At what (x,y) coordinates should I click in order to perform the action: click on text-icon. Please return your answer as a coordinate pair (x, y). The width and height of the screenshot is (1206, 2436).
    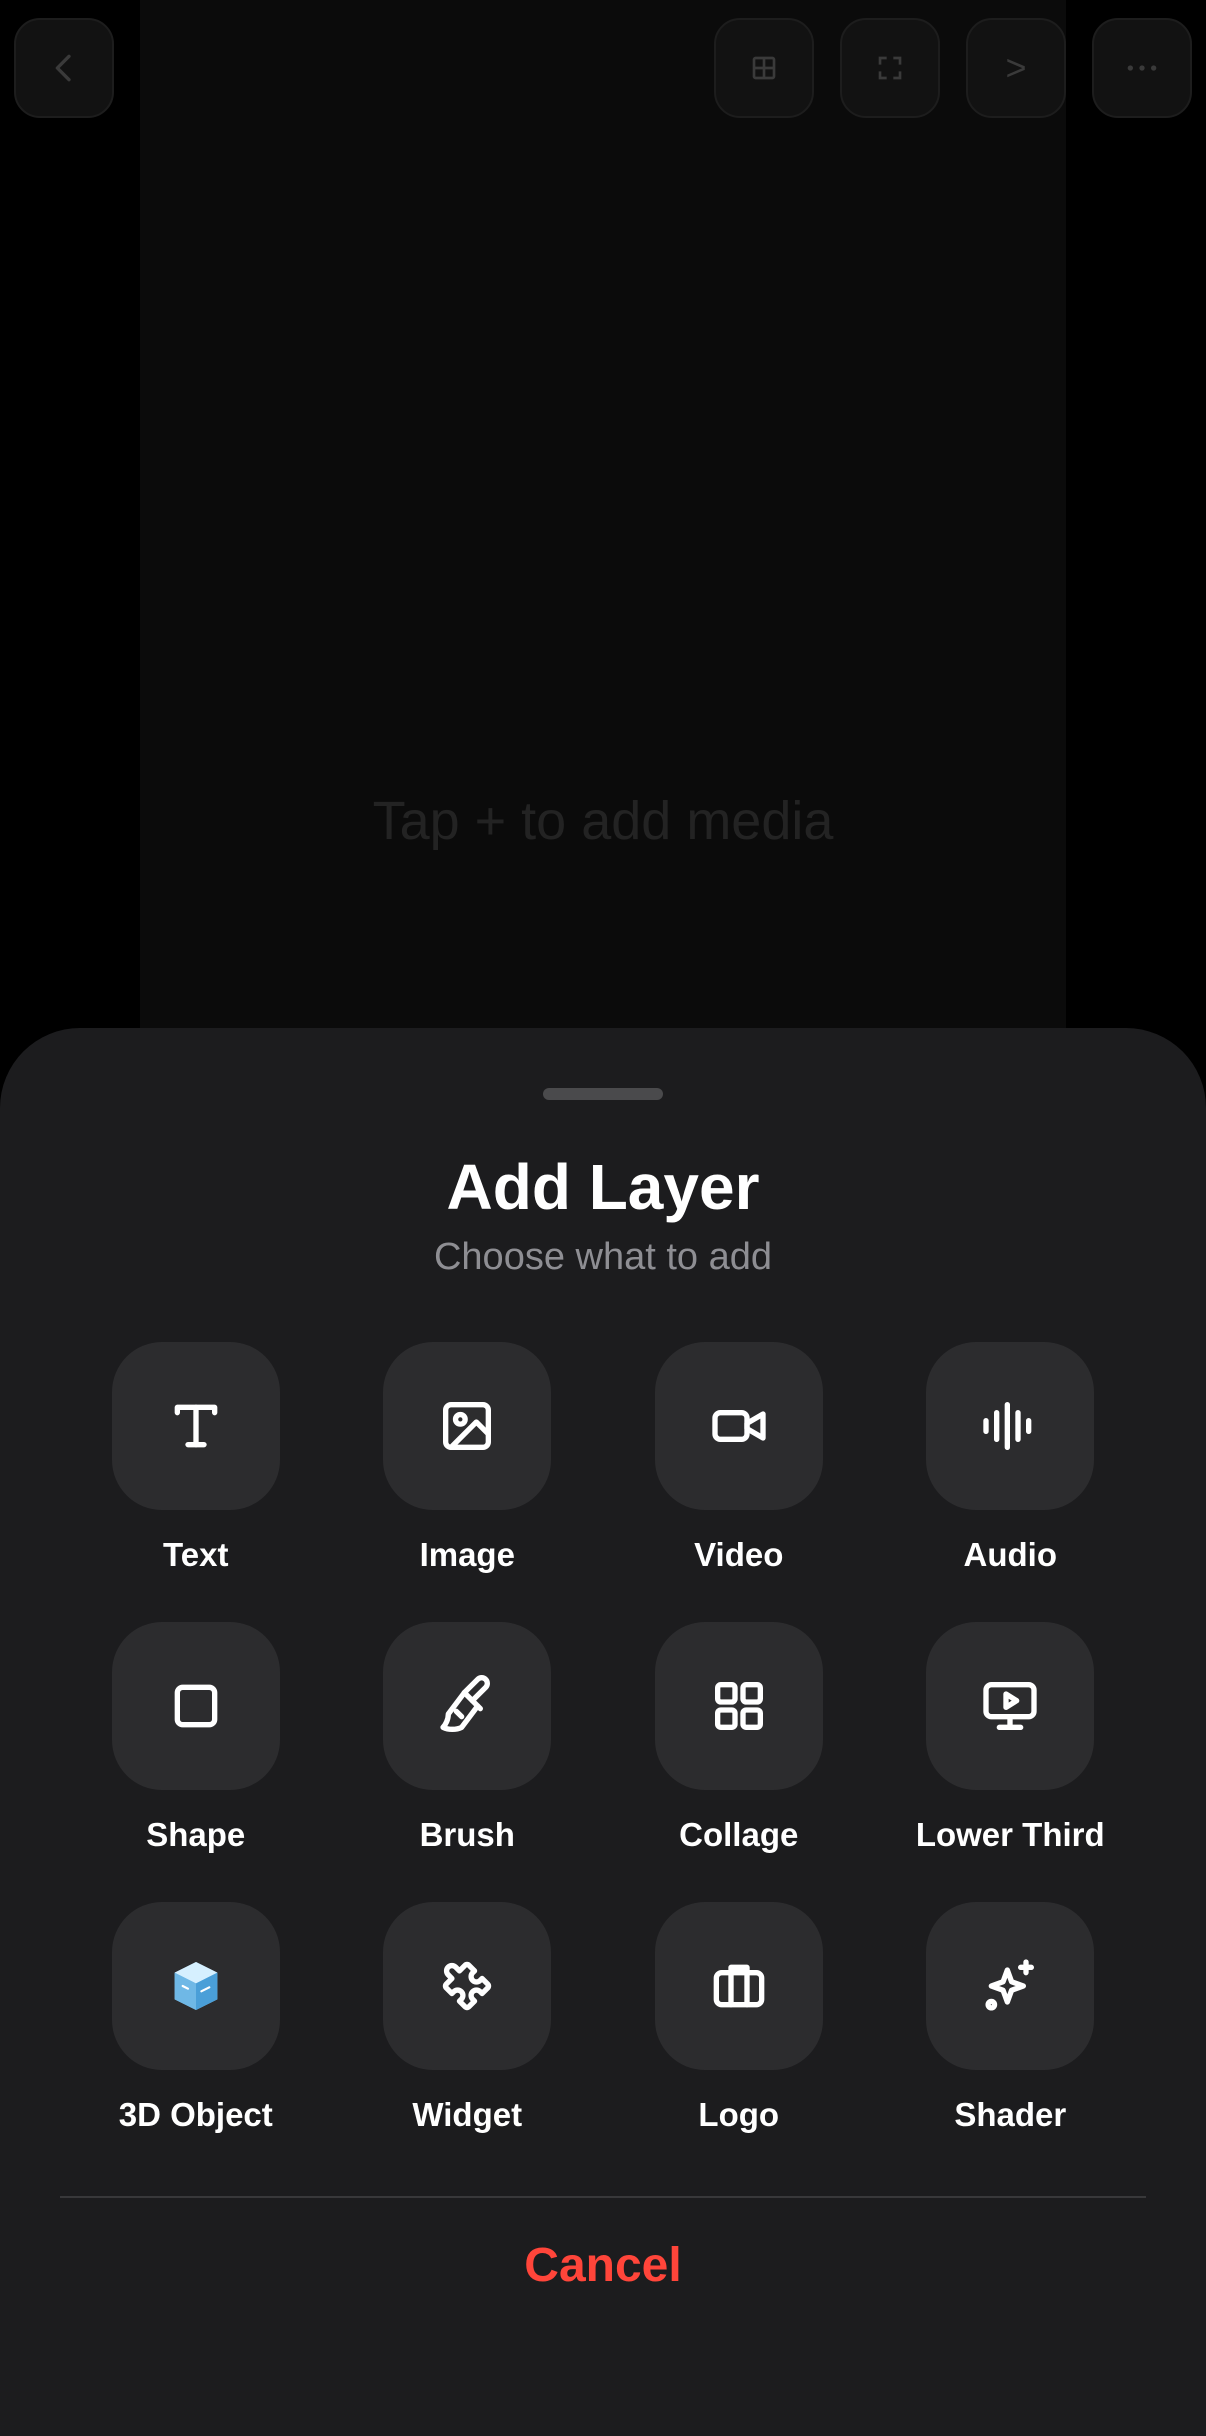
    Looking at the image, I should click on (196, 1426).